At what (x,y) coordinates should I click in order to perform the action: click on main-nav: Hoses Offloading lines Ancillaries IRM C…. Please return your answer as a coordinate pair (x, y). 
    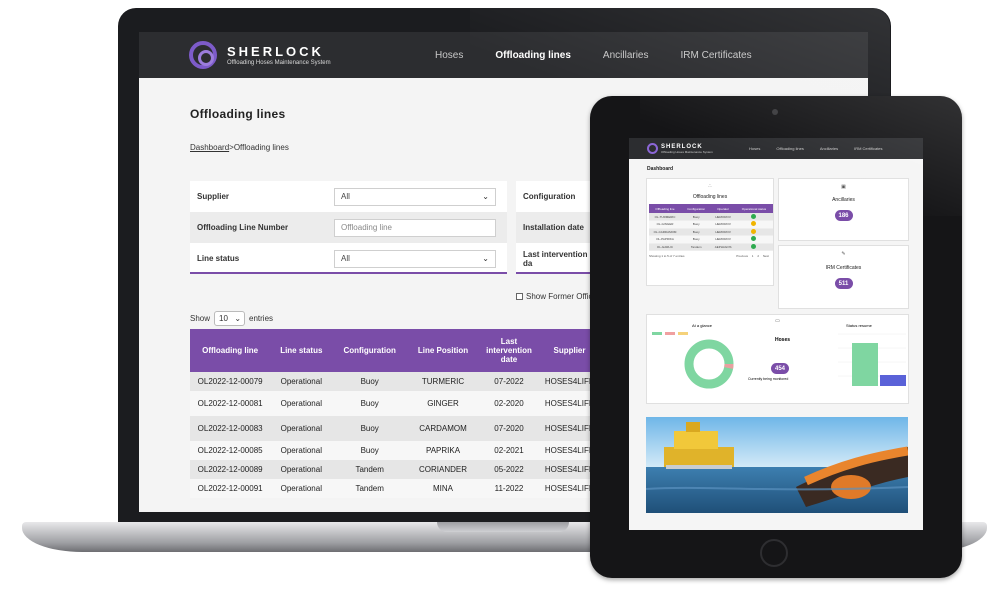
    Looking at the image, I should click on (609, 55).